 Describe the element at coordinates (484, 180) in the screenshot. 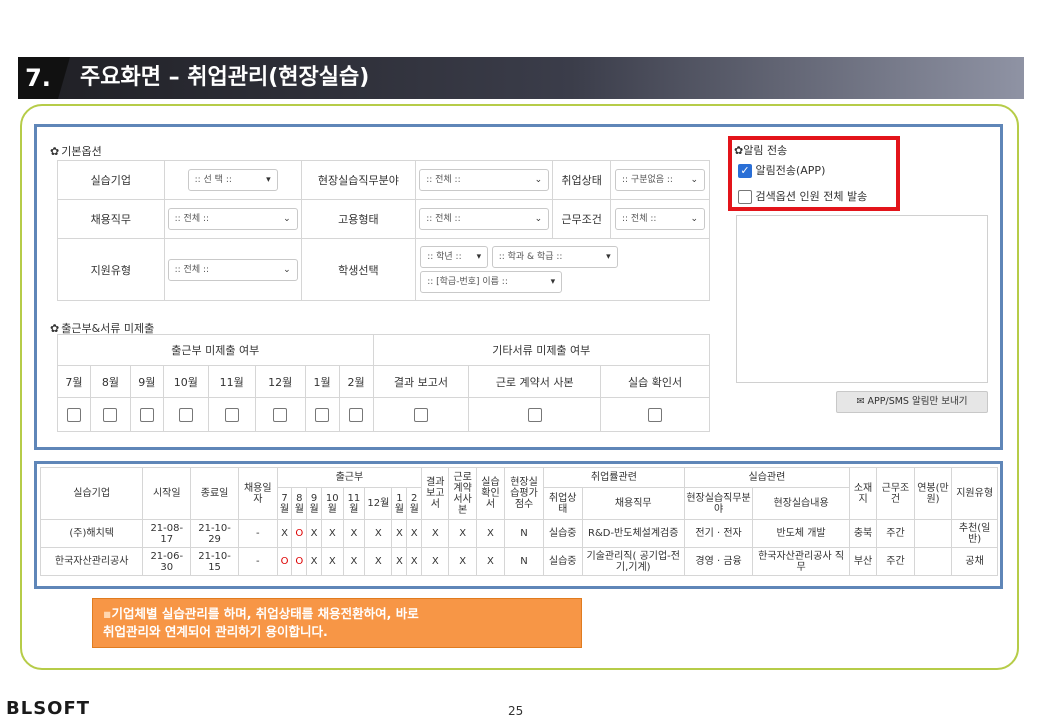

I see `field-select: :: 전체 :: ⌄` at that location.